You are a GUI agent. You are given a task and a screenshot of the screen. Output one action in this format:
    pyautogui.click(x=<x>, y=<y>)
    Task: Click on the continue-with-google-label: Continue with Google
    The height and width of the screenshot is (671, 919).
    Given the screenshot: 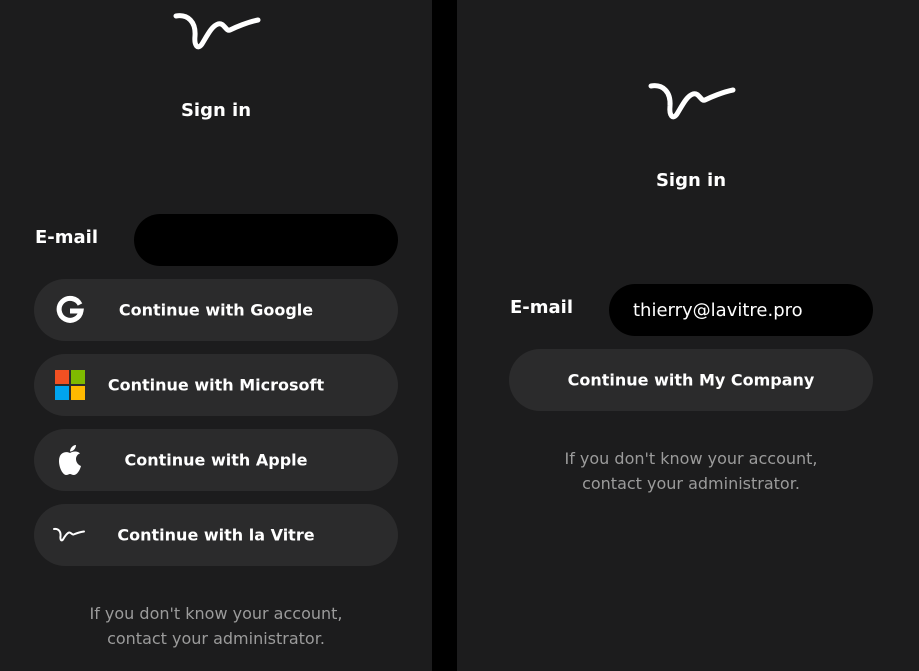 What is the action you would take?
    pyautogui.click(x=216, y=310)
    